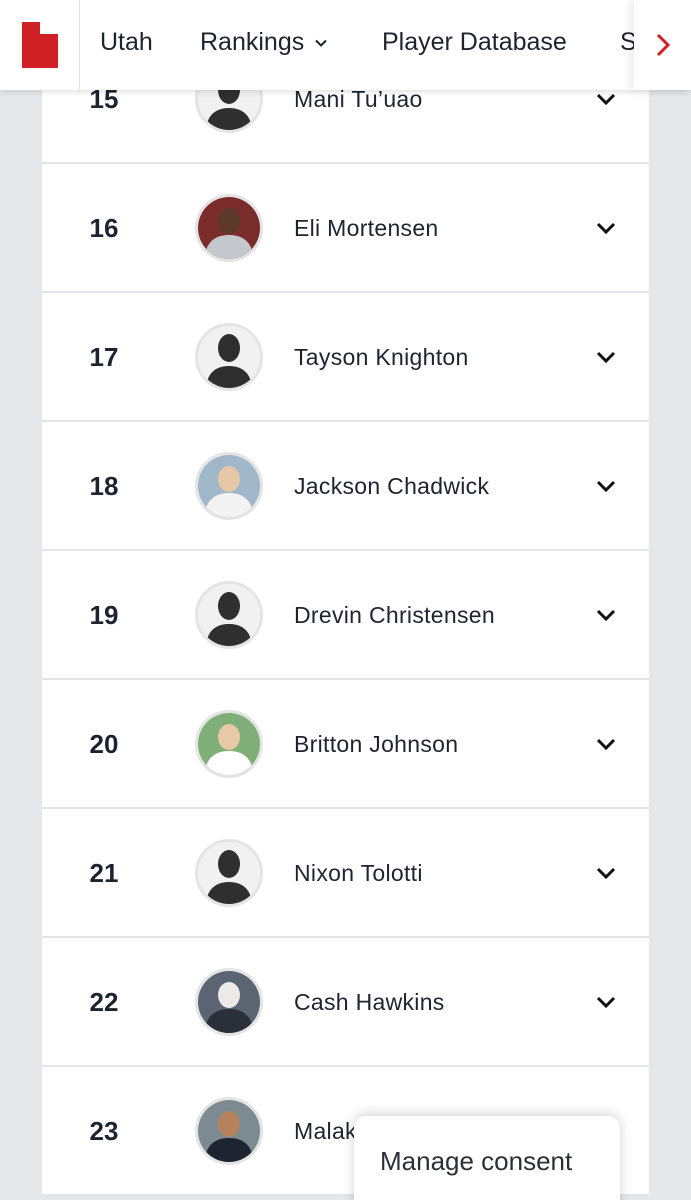  I want to click on player-row: 20 Britton Johnson, so click(345, 744).